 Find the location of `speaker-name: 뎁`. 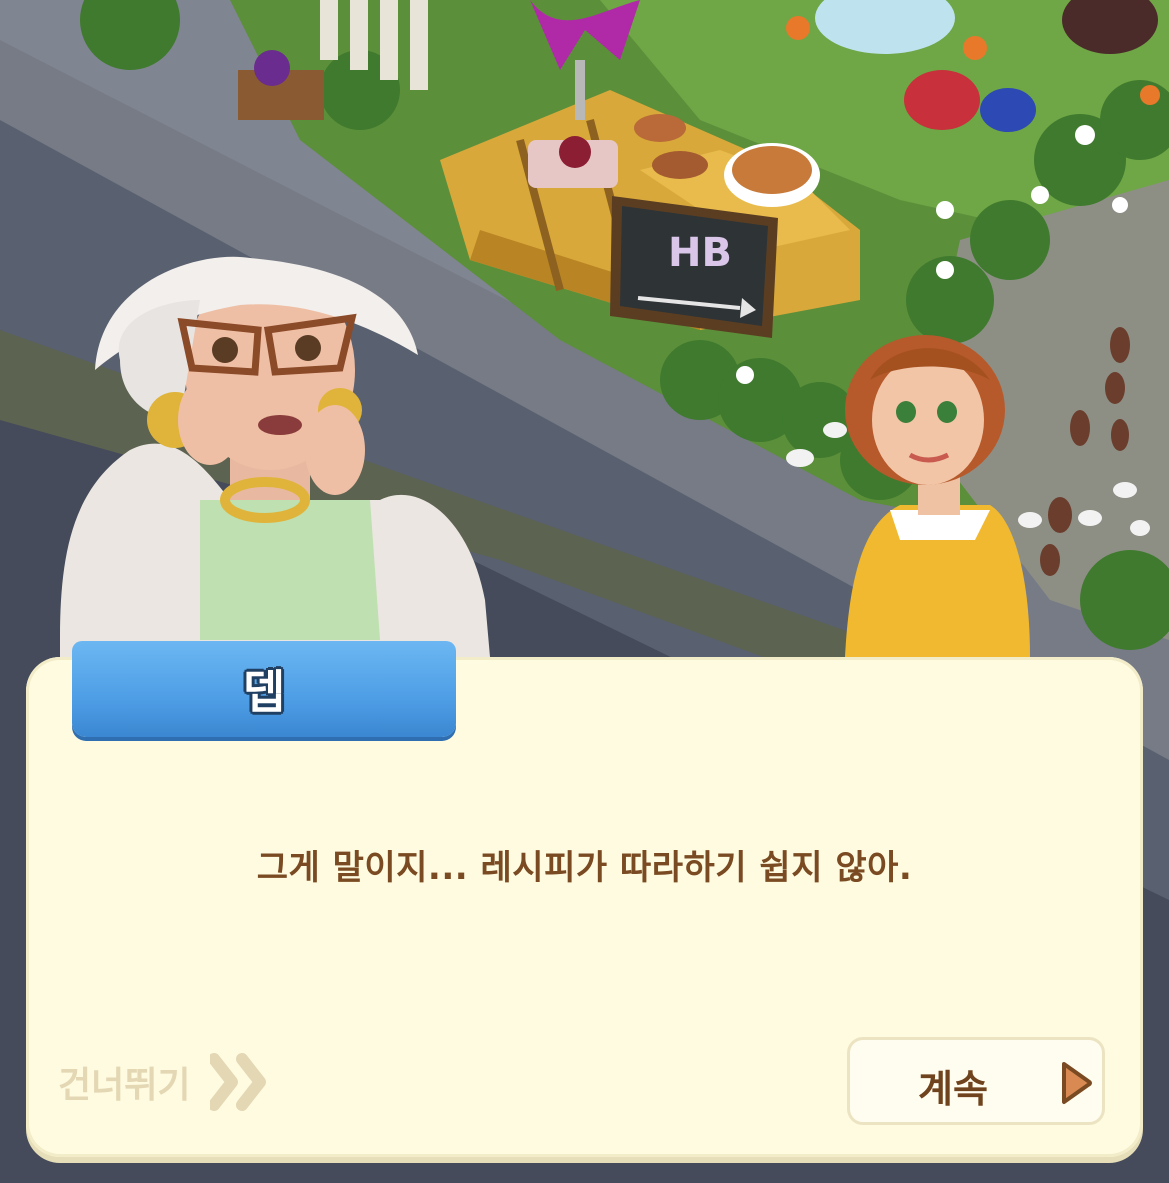

speaker-name: 뎁 is located at coordinates (264, 692).